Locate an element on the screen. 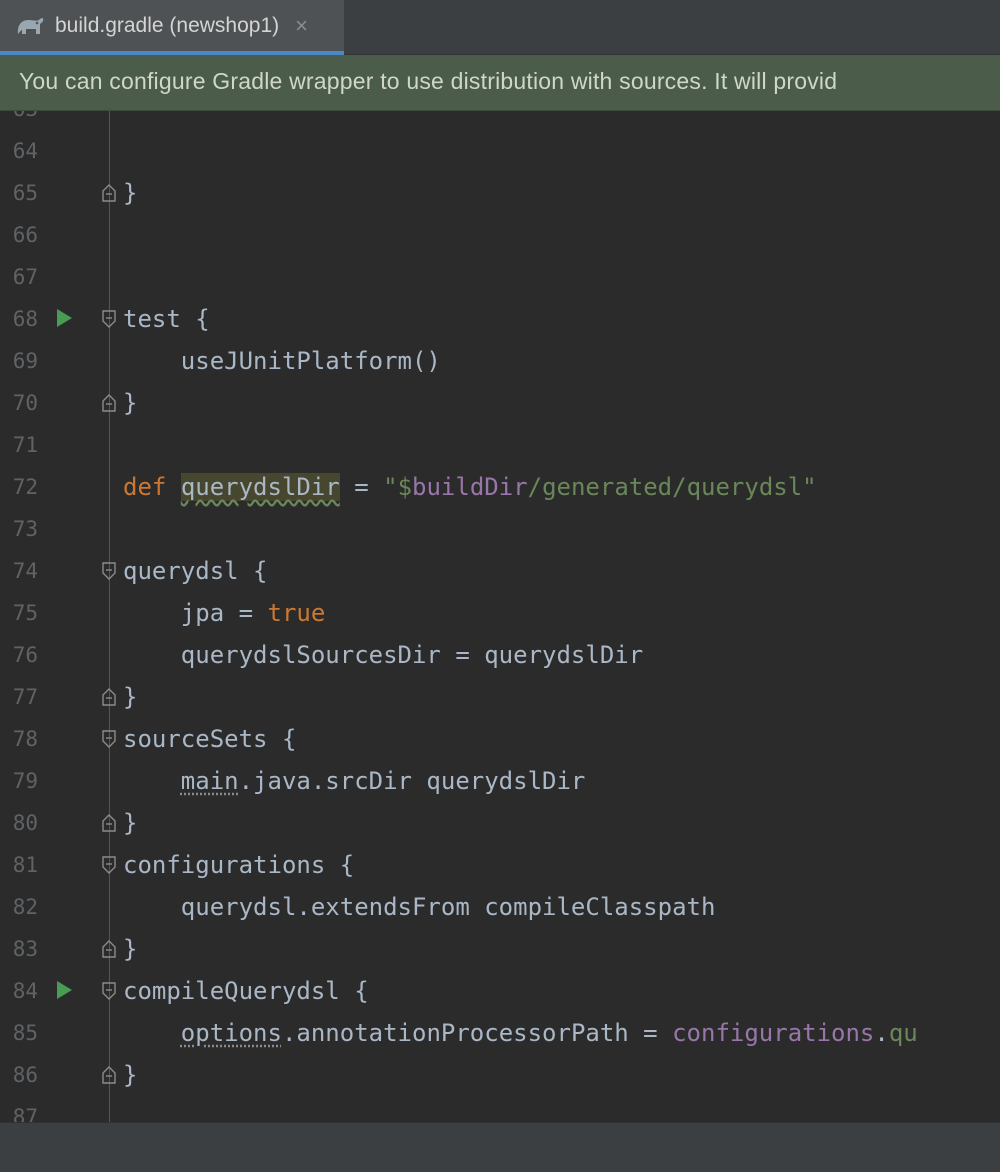 The height and width of the screenshot is (1172, 1000). code-text: sourceSets { is located at coordinates (210, 739).